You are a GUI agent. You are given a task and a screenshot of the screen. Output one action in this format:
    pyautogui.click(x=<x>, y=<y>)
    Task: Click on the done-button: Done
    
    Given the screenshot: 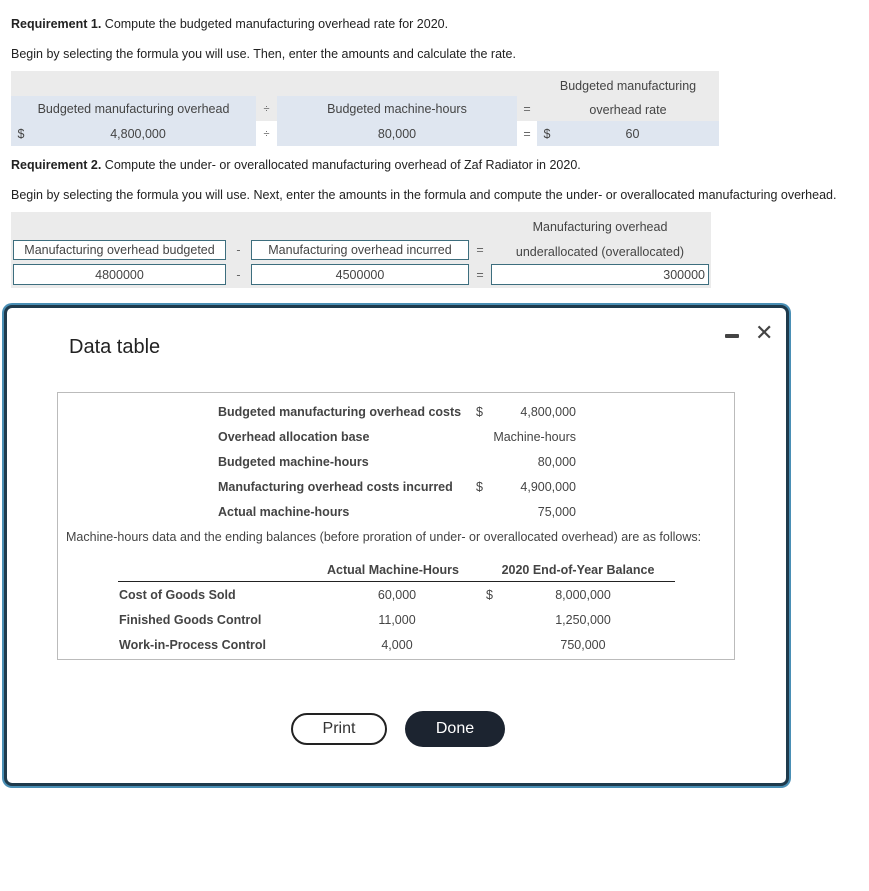 What is the action you would take?
    pyautogui.click(x=455, y=729)
    